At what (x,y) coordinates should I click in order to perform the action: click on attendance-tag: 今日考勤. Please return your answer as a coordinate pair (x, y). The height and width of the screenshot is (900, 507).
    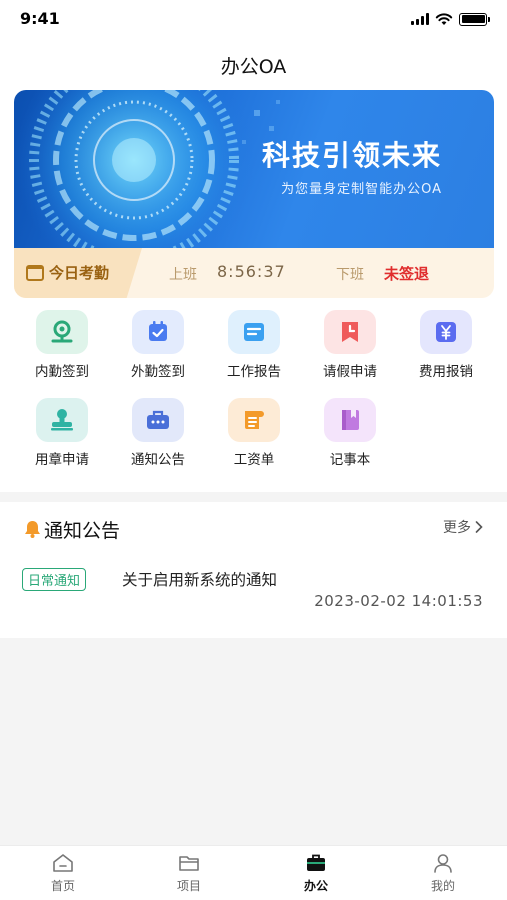
    Looking at the image, I should click on (78, 273).